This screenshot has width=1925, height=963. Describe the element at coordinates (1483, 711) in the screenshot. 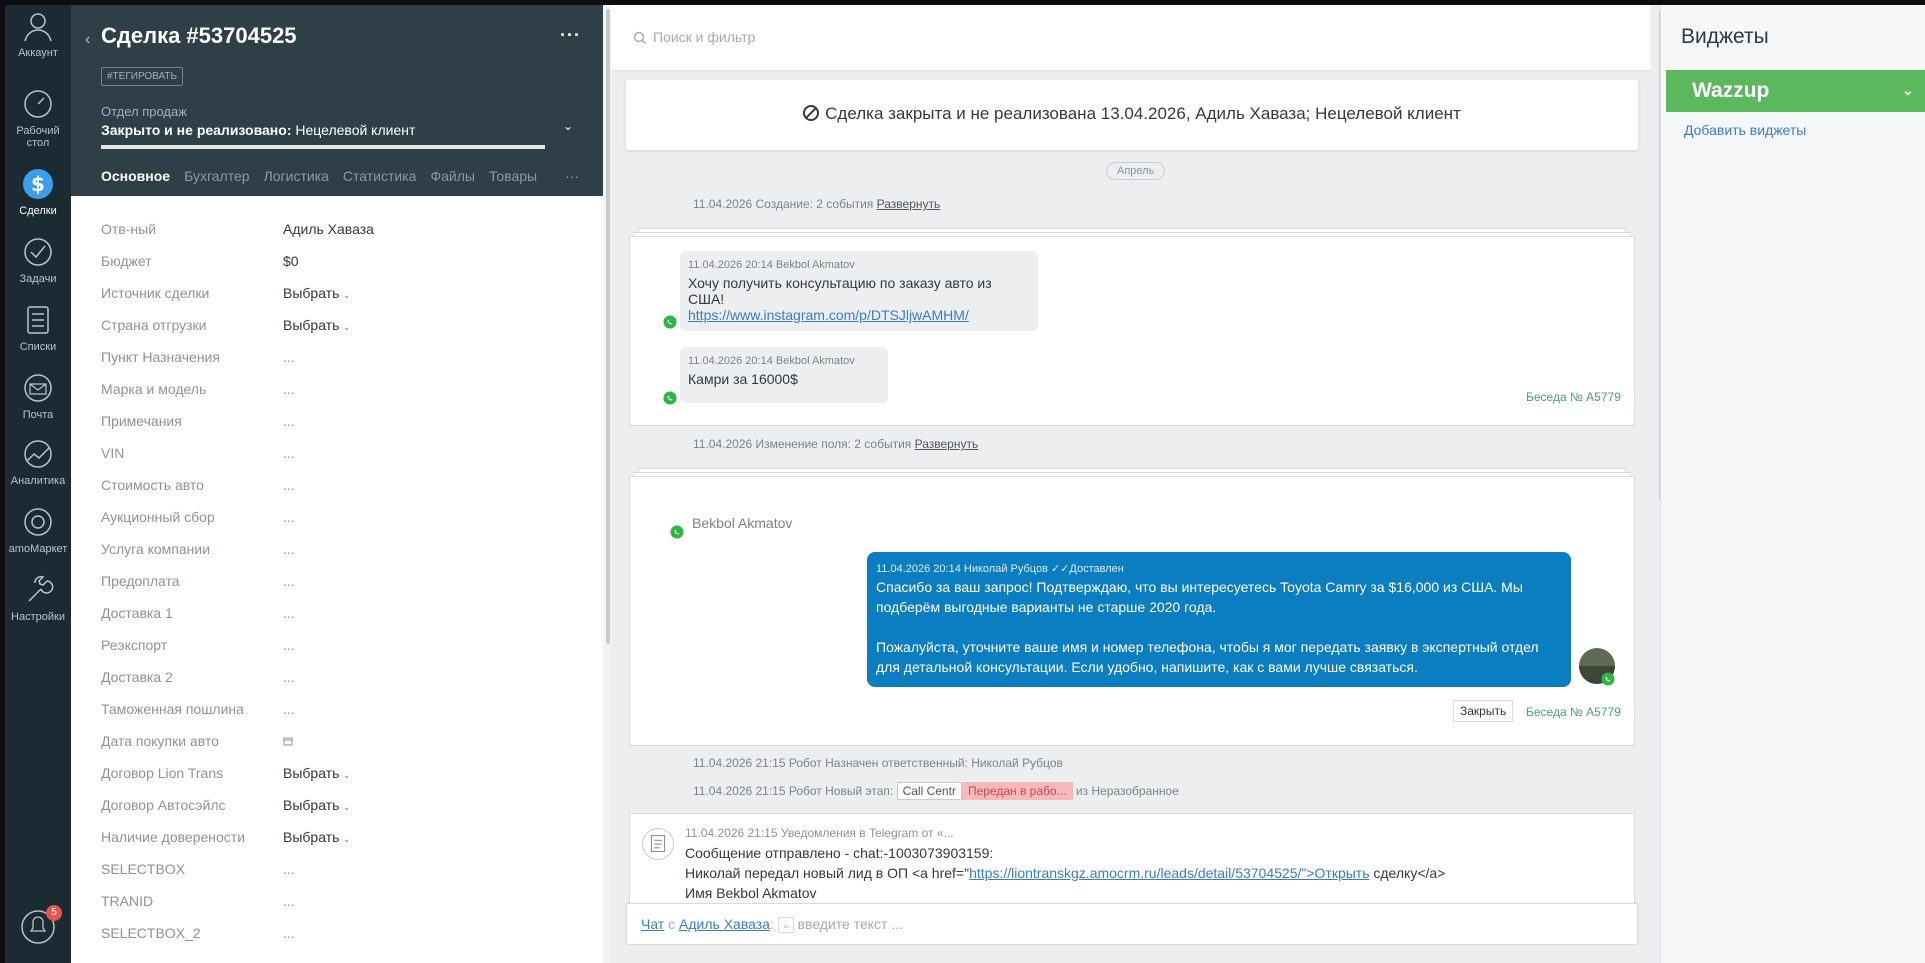

I see `close-conversation-button: Закрыть` at that location.